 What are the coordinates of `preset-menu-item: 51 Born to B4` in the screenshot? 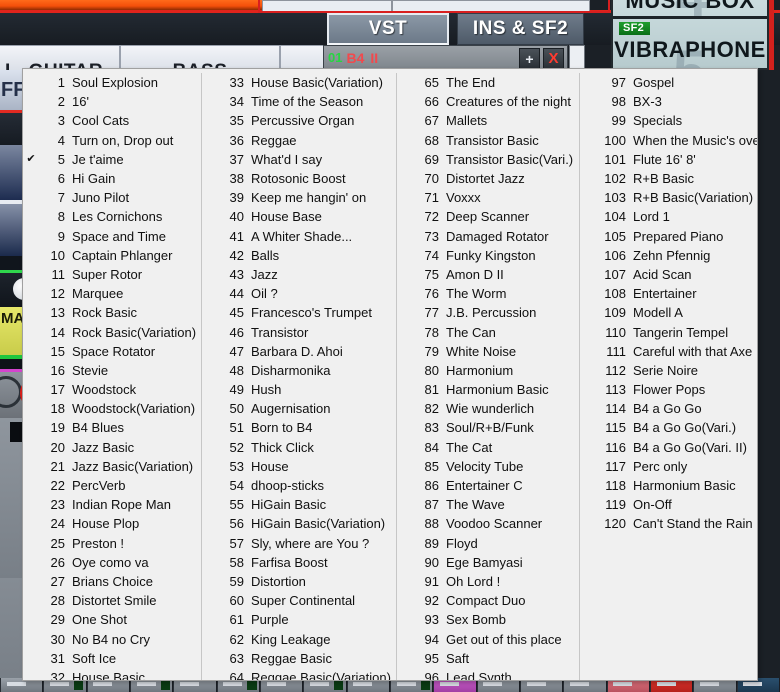 It's located at (299, 427).